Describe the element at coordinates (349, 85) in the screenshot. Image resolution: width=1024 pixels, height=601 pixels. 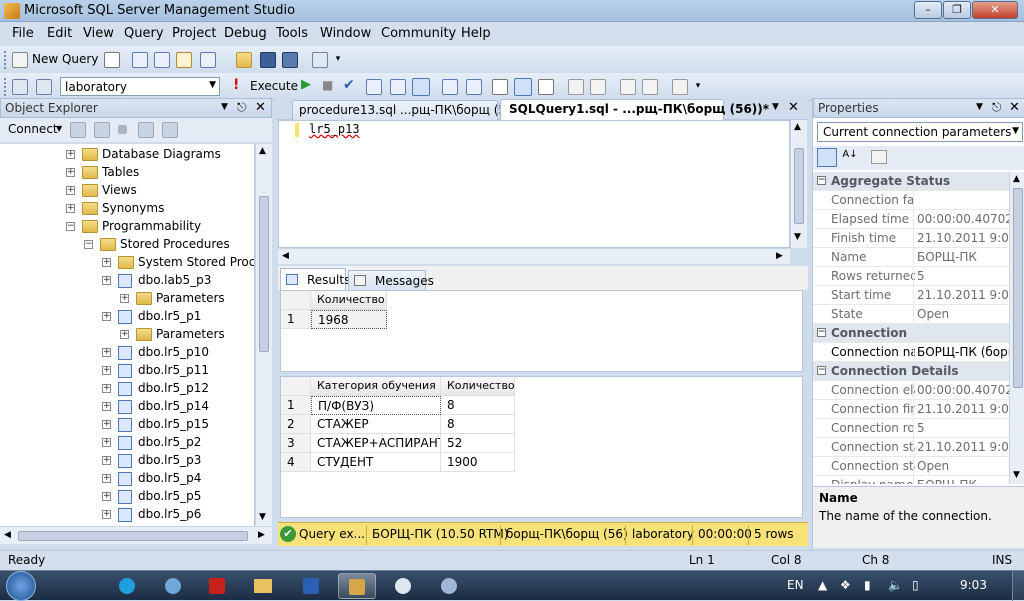
I see `parse-icon: ✔` at that location.